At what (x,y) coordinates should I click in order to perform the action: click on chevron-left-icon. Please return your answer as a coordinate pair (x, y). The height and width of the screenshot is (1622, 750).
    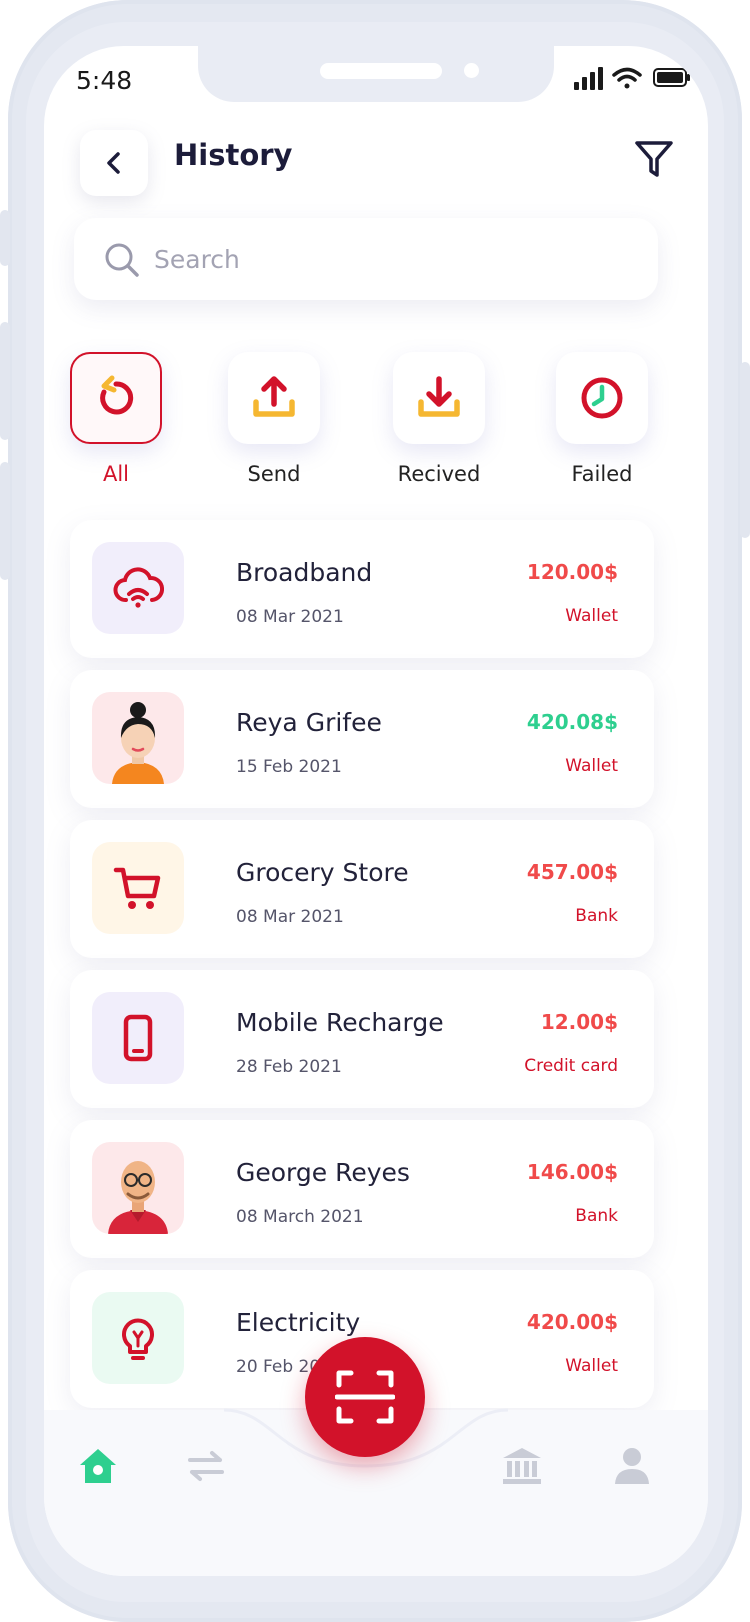
    Looking at the image, I should click on (113, 163).